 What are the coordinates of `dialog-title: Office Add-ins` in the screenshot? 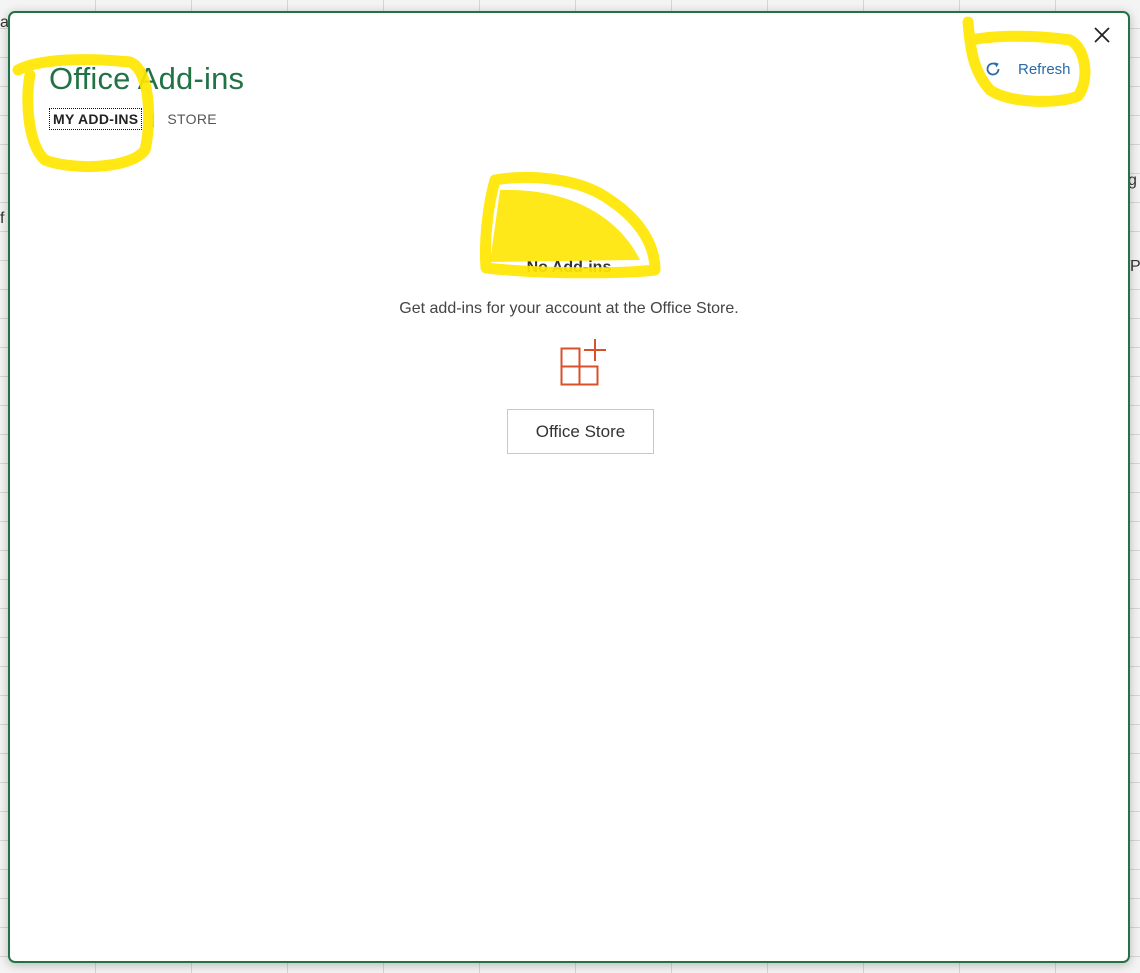 It's located at (147, 78).